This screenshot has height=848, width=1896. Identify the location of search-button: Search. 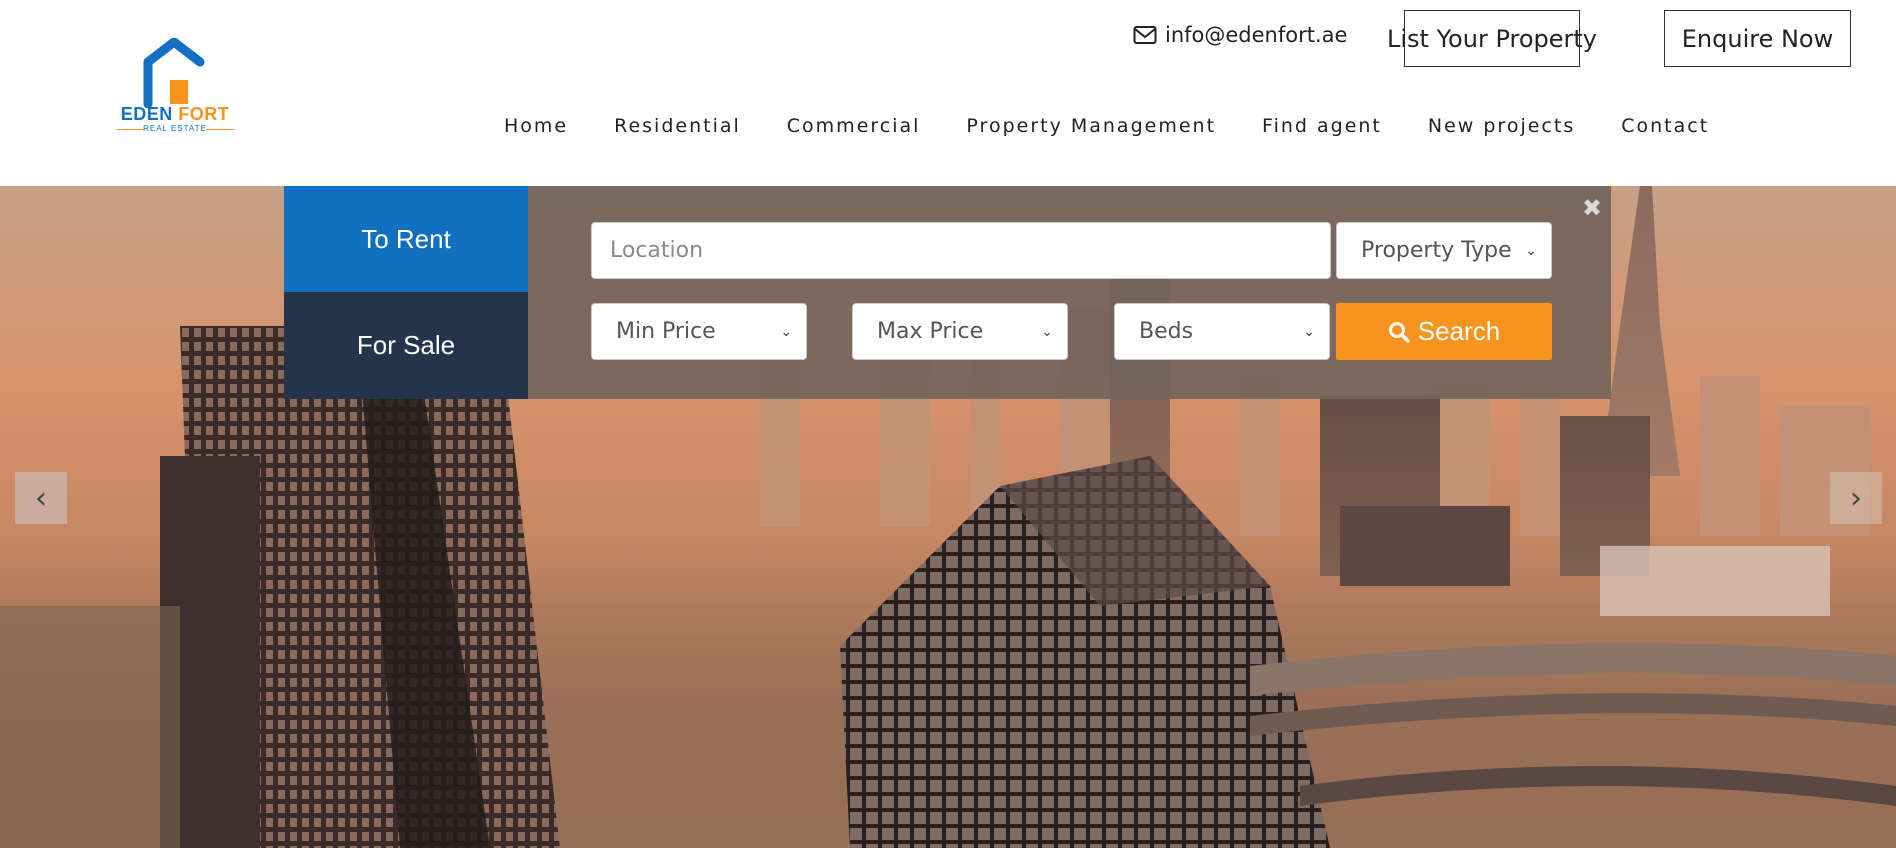
(1444, 331).